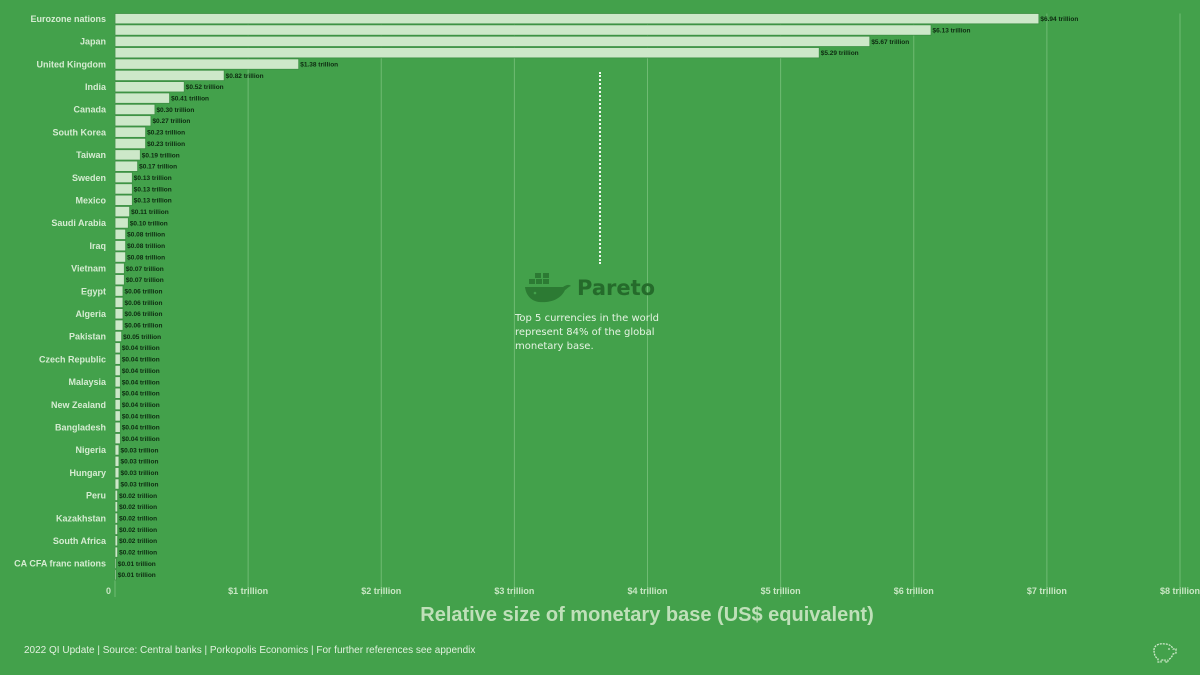 This screenshot has width=1200, height=675. I want to click on category-label: Canada, so click(90, 110).